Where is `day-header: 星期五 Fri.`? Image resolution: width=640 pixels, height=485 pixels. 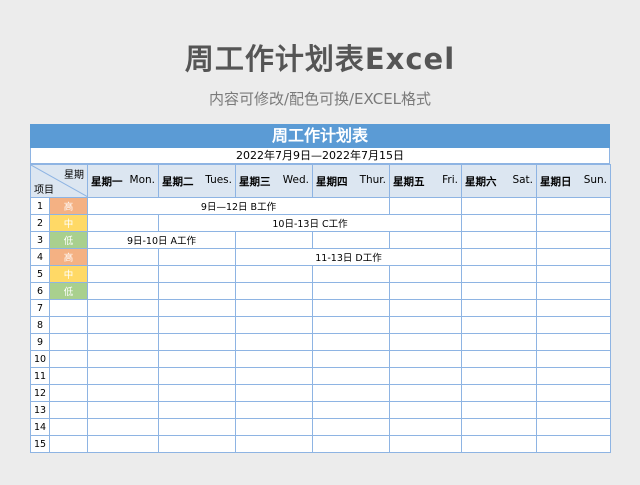 day-header: 星期五 Fri. is located at coordinates (425, 181).